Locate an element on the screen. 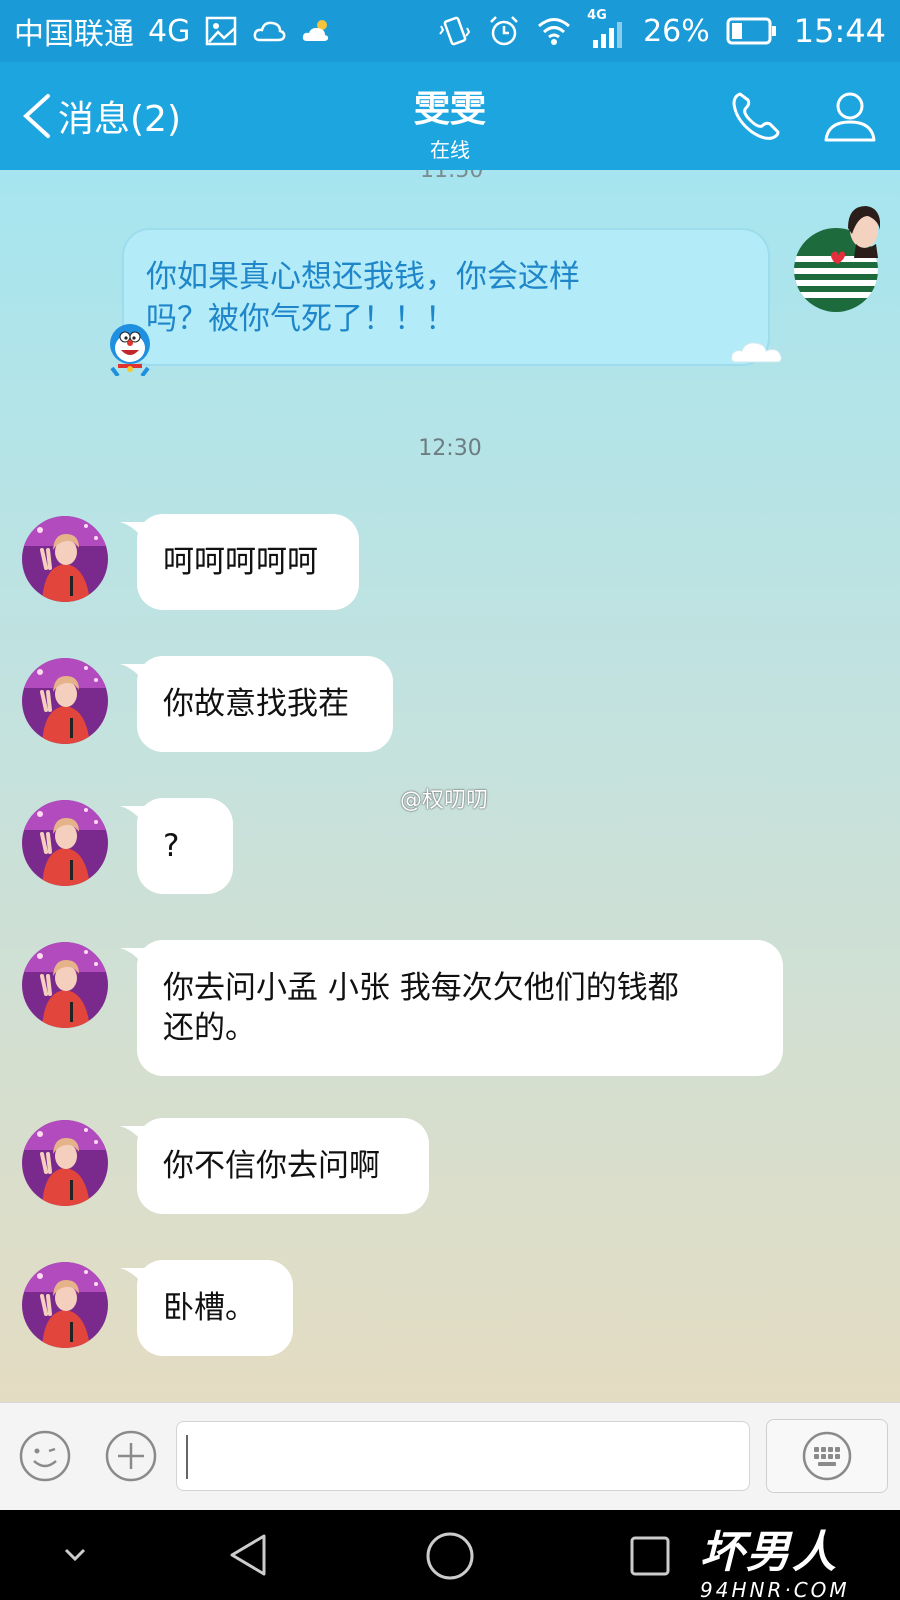  carrier-label: 中国联通 is located at coordinates (74, 34).